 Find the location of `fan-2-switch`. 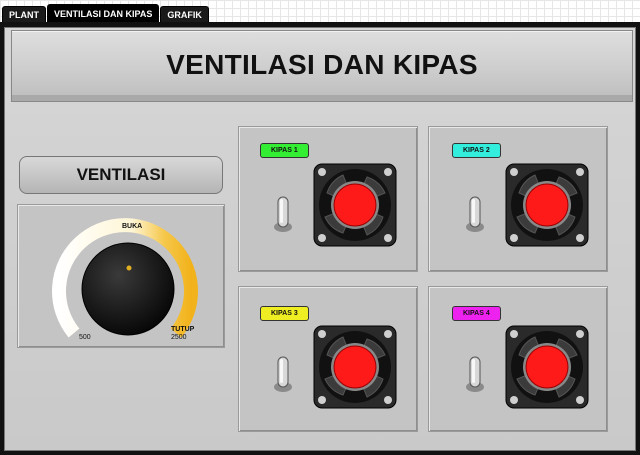

fan-2-switch is located at coordinates (475, 213).